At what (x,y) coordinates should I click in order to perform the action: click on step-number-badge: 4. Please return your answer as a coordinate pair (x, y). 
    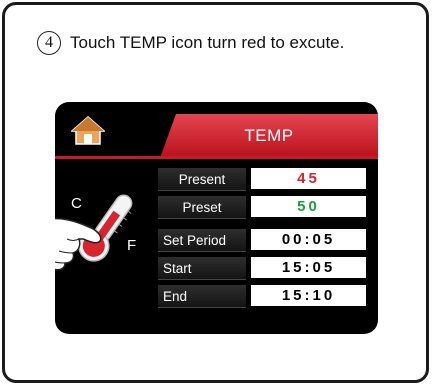
    Looking at the image, I should click on (49, 43).